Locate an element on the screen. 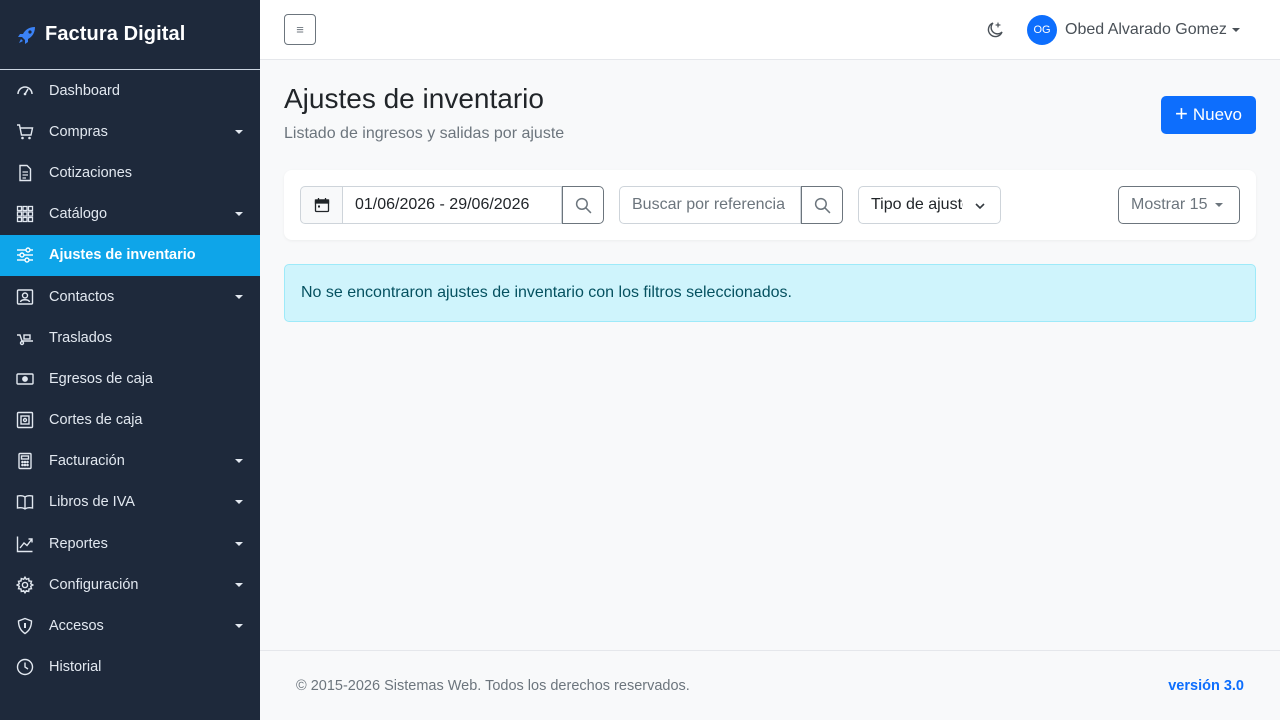  safe-icon is located at coordinates (25, 420).